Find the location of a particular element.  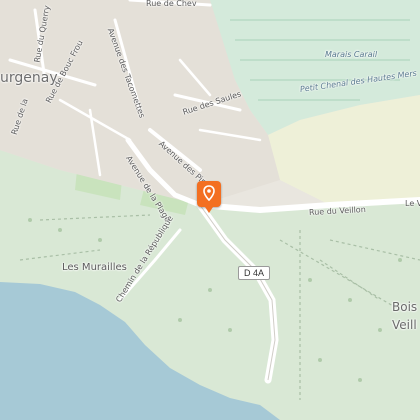

town-label: urgenay is located at coordinates (29, 78).